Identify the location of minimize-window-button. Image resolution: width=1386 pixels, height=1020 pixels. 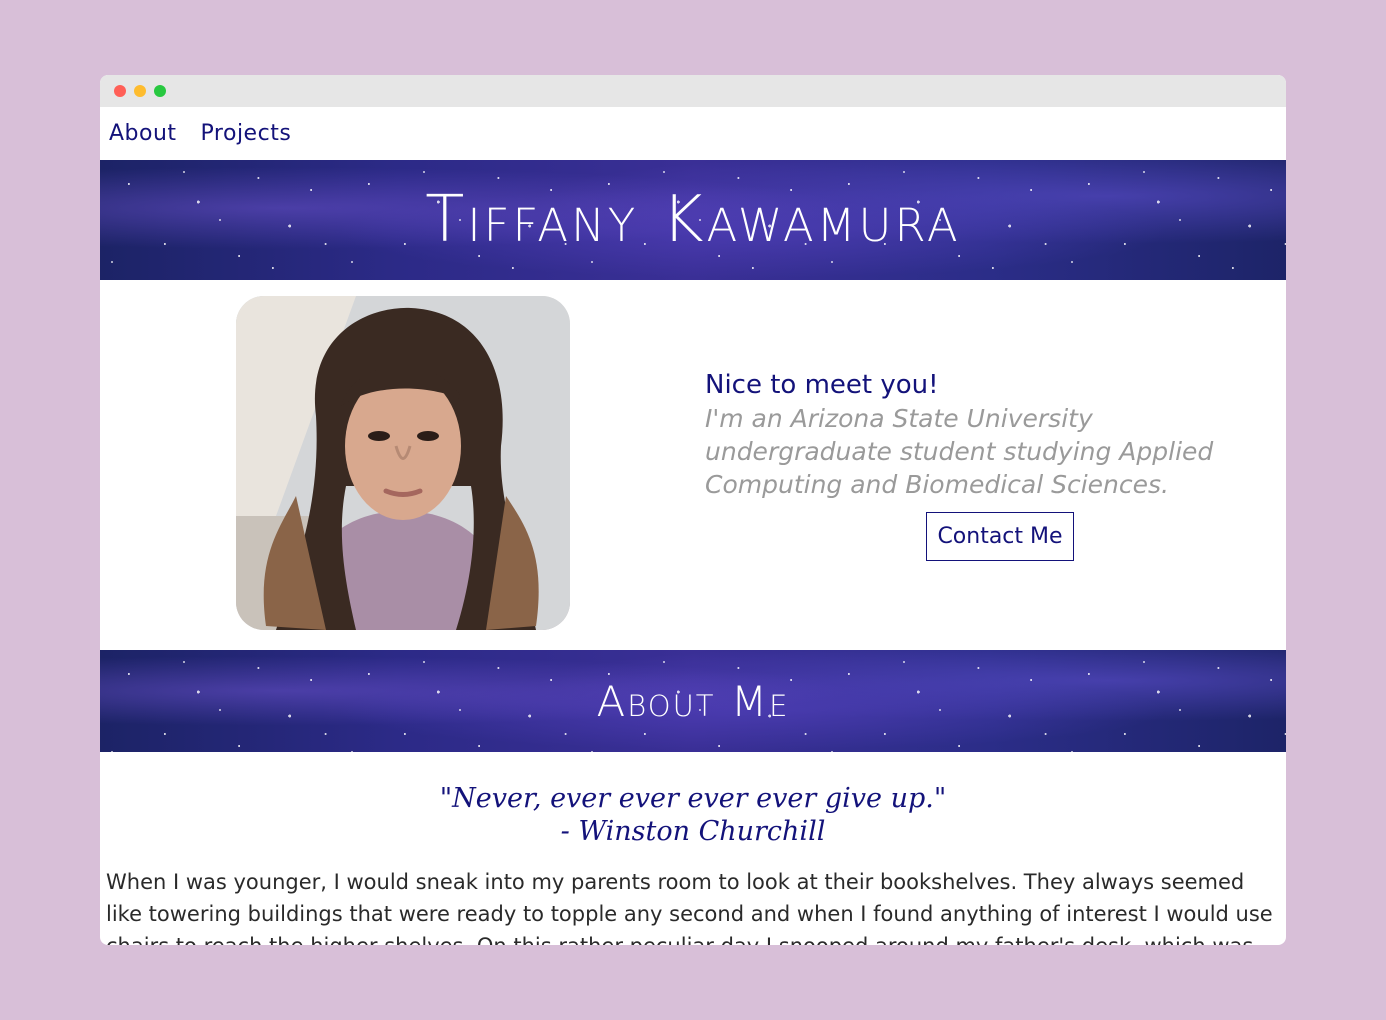
(140, 91).